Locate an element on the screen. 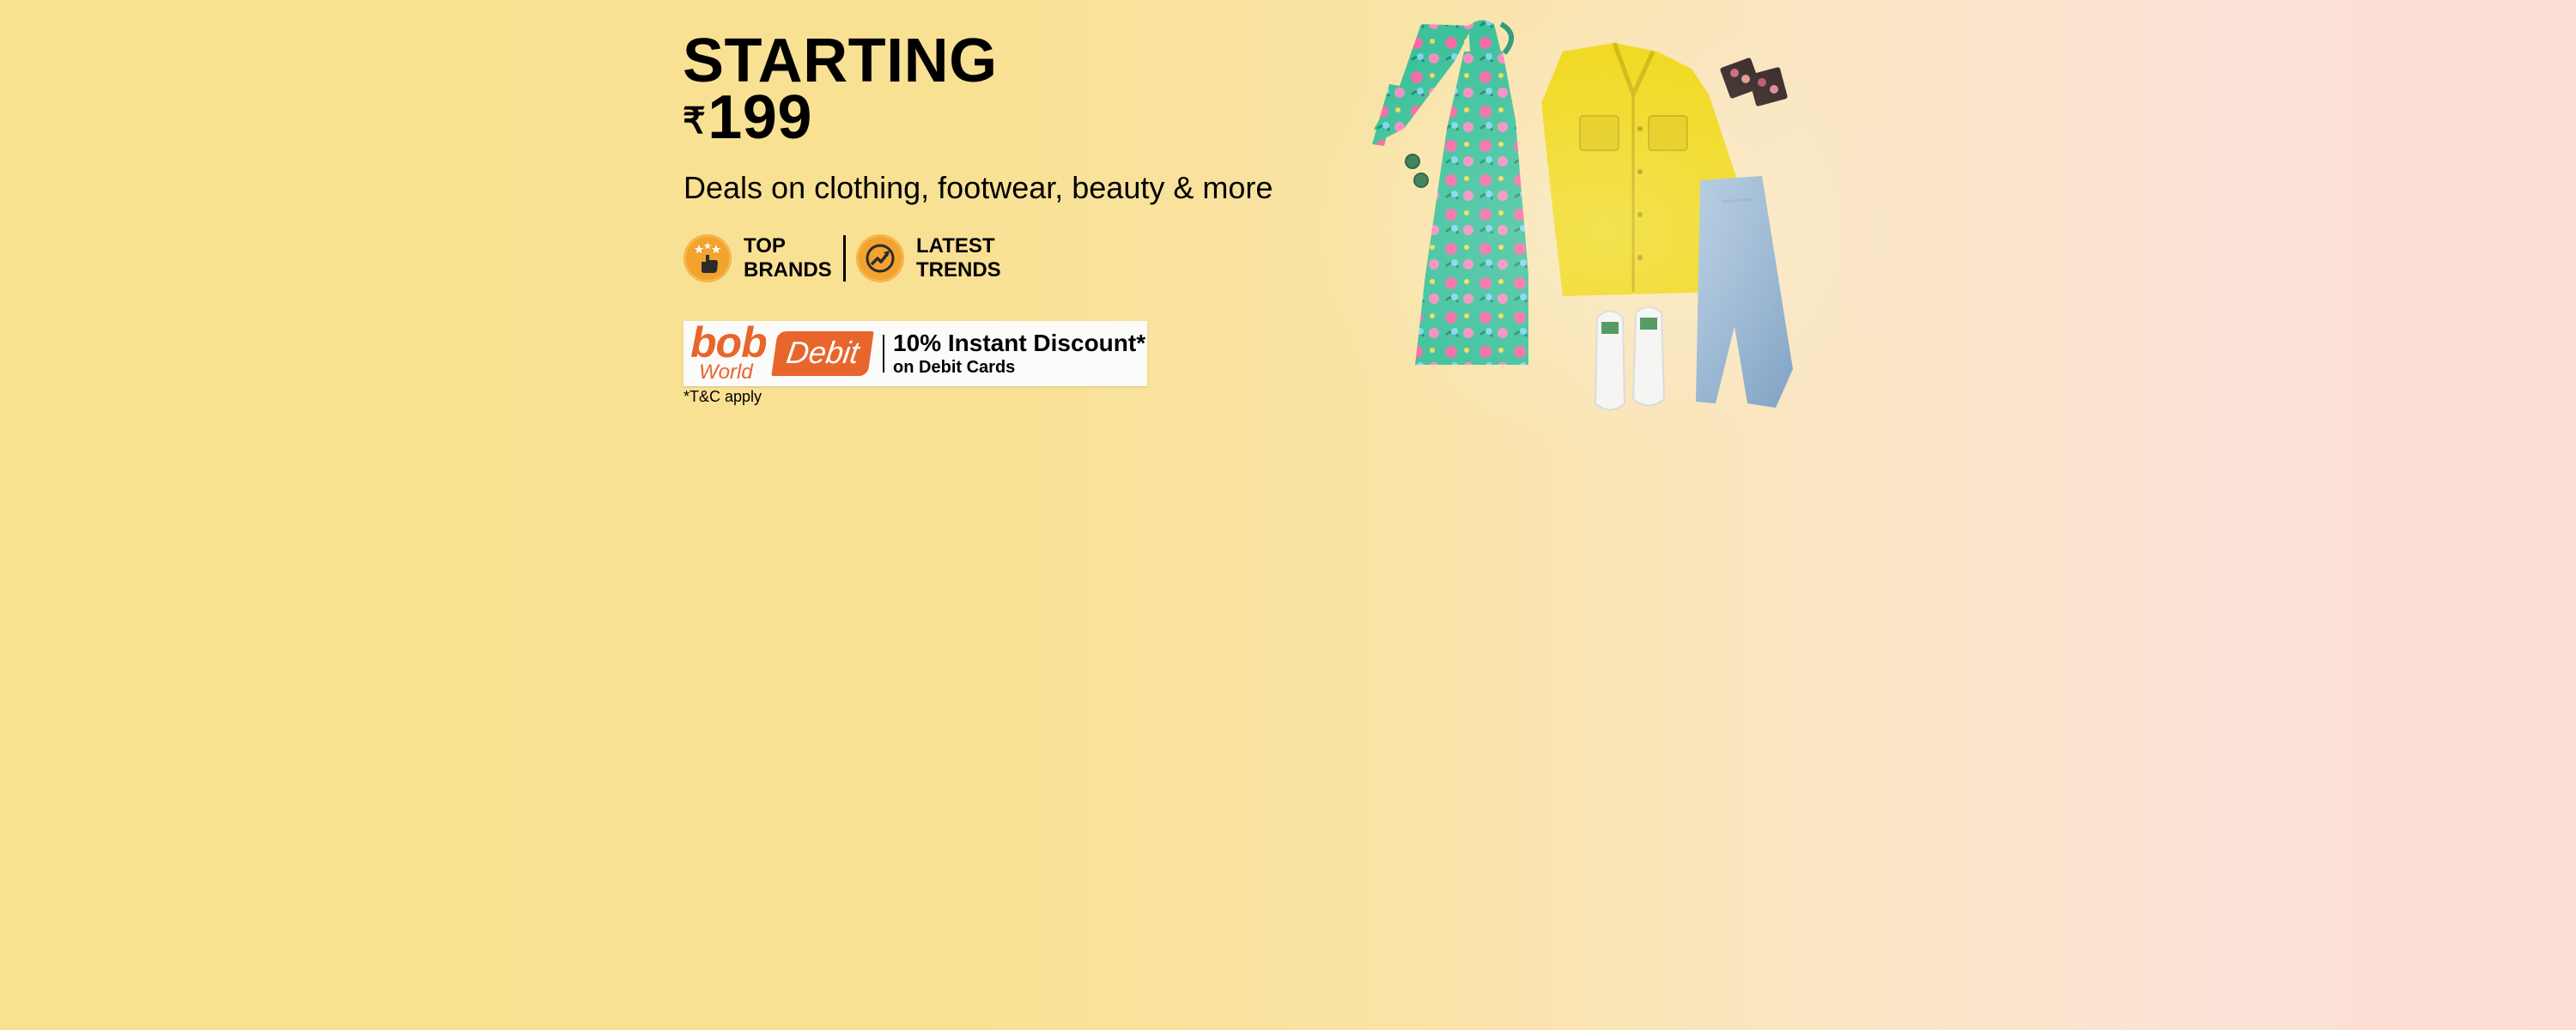  feature-label-top-brands: TOP BRANDS is located at coordinates (791, 258).